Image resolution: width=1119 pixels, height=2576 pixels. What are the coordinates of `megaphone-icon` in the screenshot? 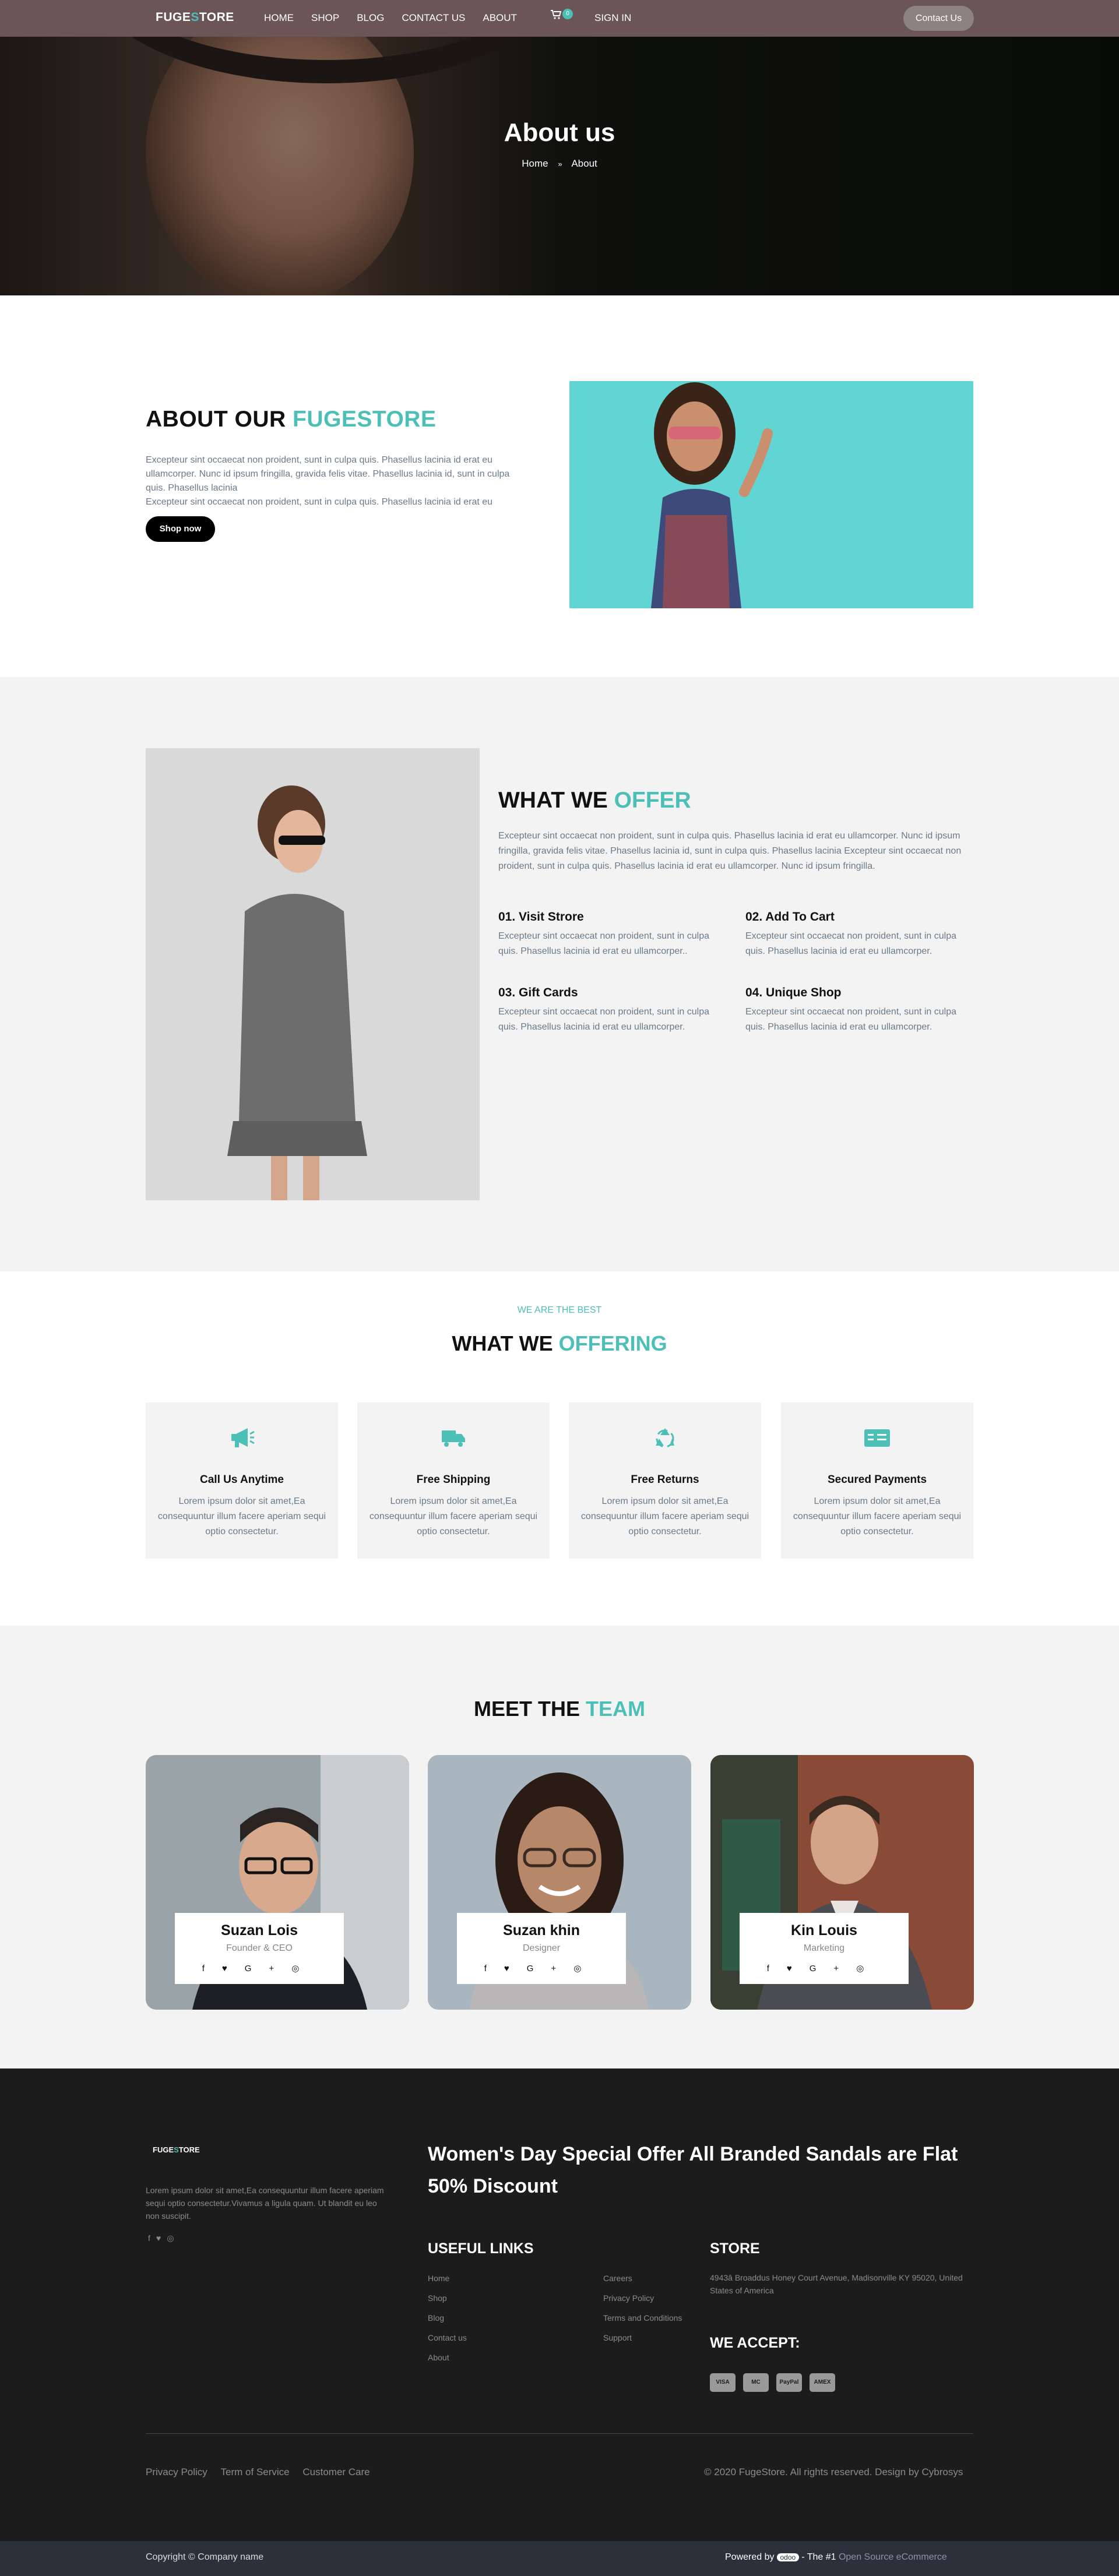 It's located at (242, 1440).